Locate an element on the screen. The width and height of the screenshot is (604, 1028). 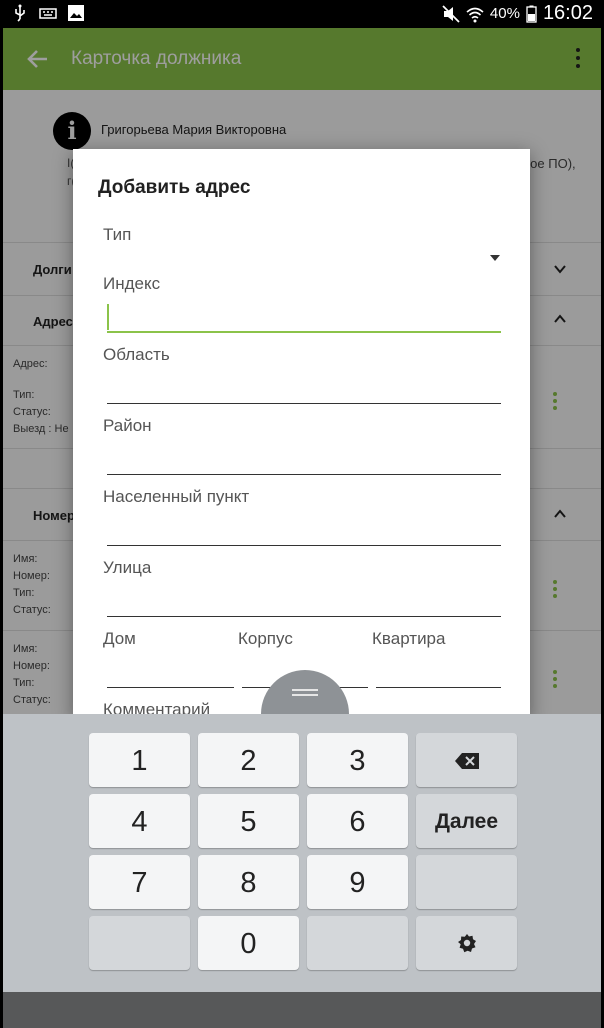
key-1: 1 is located at coordinates (139, 760).